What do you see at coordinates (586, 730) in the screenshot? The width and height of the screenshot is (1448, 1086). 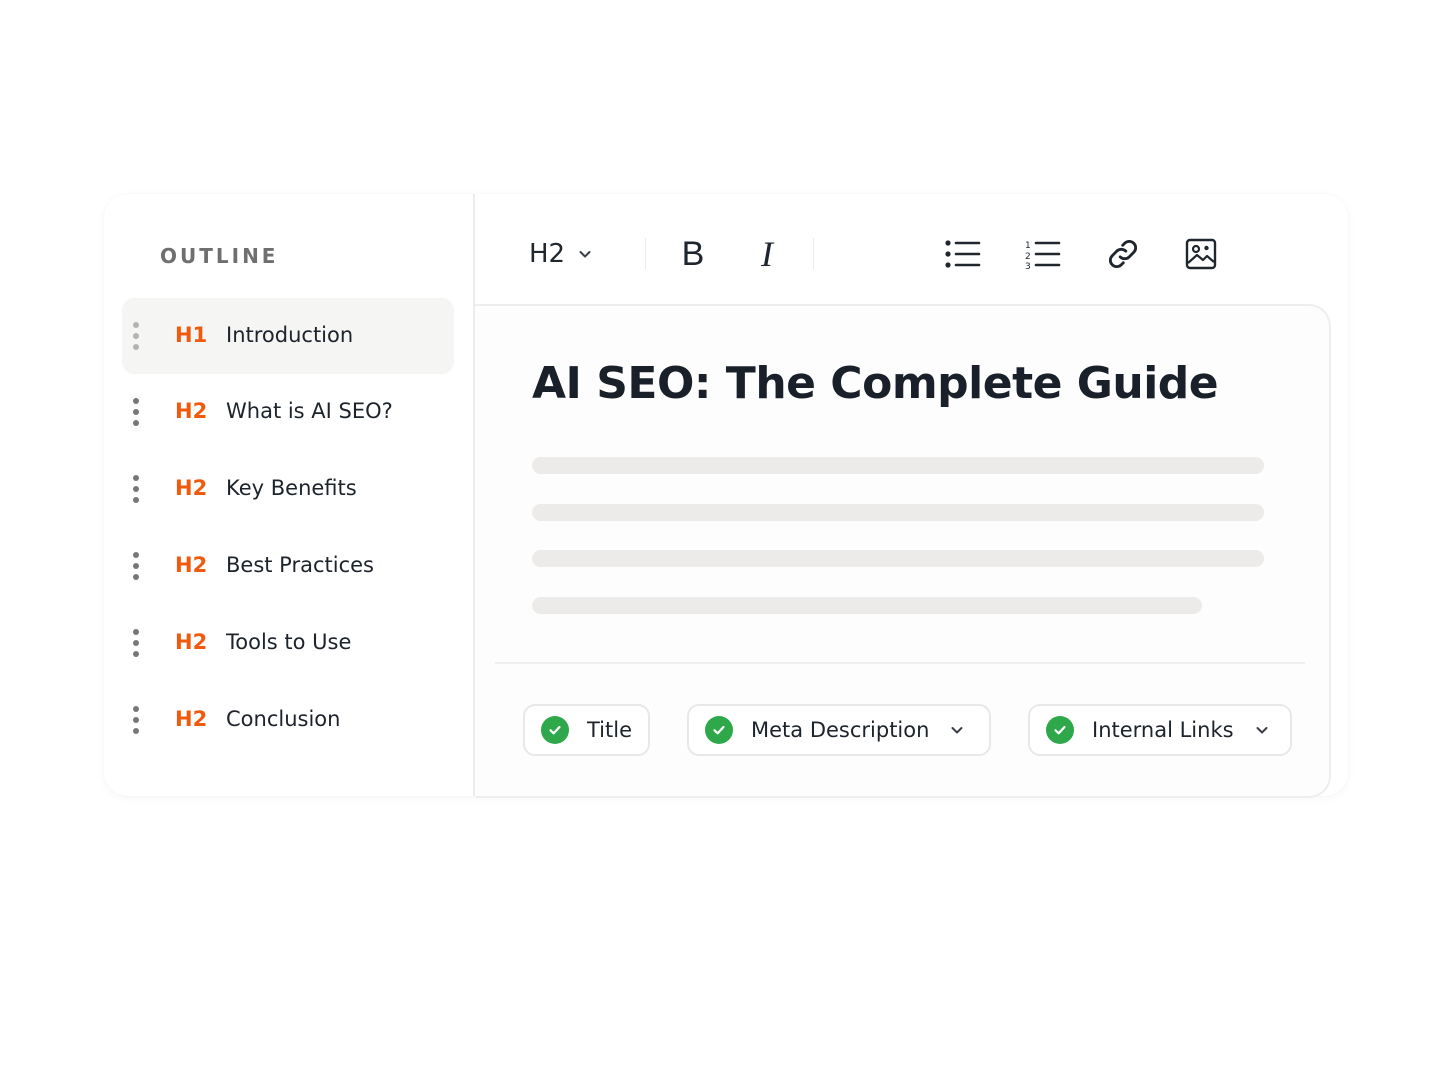 I see `check-title-chip: Title` at bounding box center [586, 730].